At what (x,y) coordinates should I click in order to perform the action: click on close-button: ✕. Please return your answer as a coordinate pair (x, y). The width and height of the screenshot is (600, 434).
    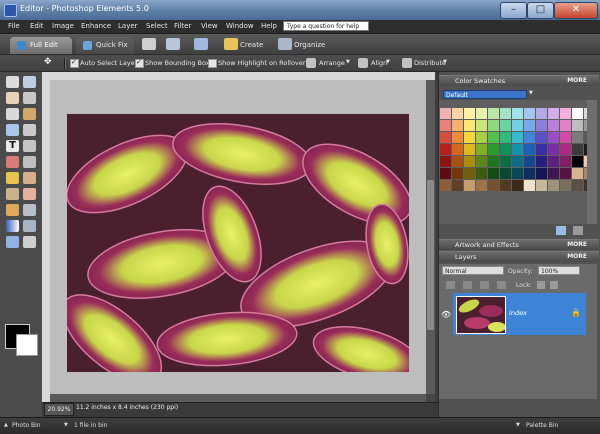
    Looking at the image, I should click on (576, 10).